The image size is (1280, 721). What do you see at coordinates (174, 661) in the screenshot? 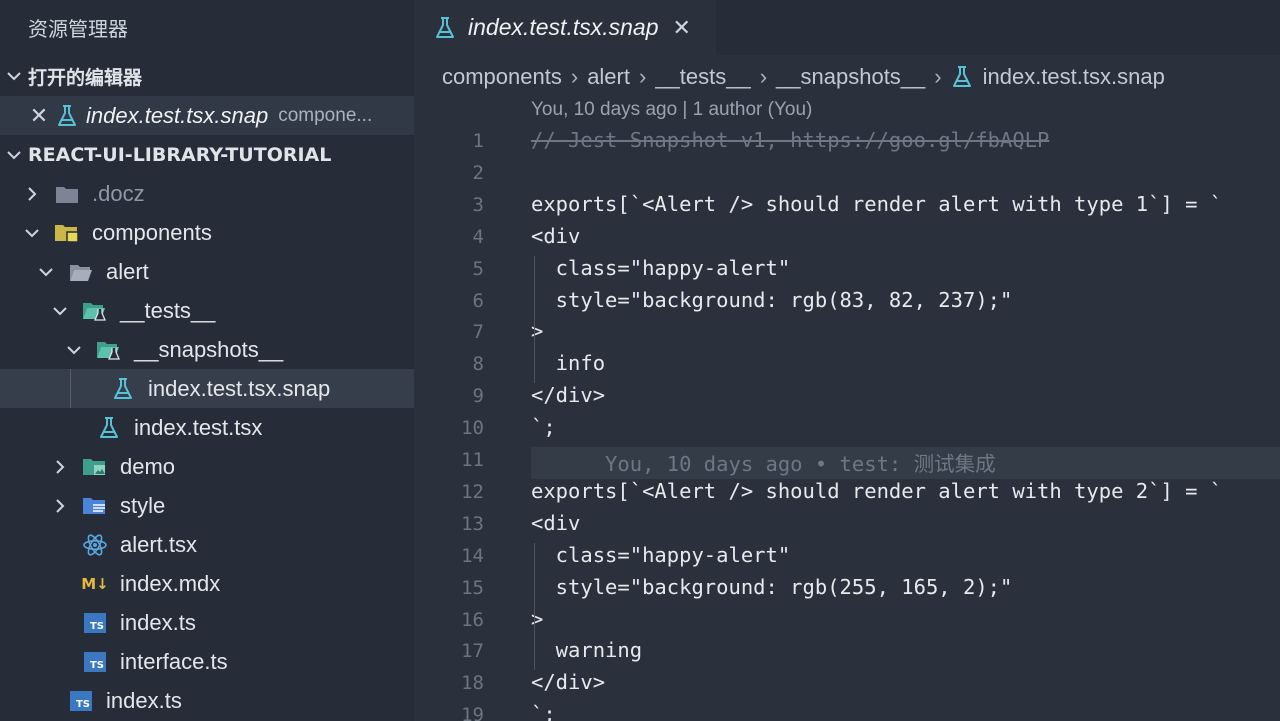
I see `tree-item-label: interface.ts` at bounding box center [174, 661].